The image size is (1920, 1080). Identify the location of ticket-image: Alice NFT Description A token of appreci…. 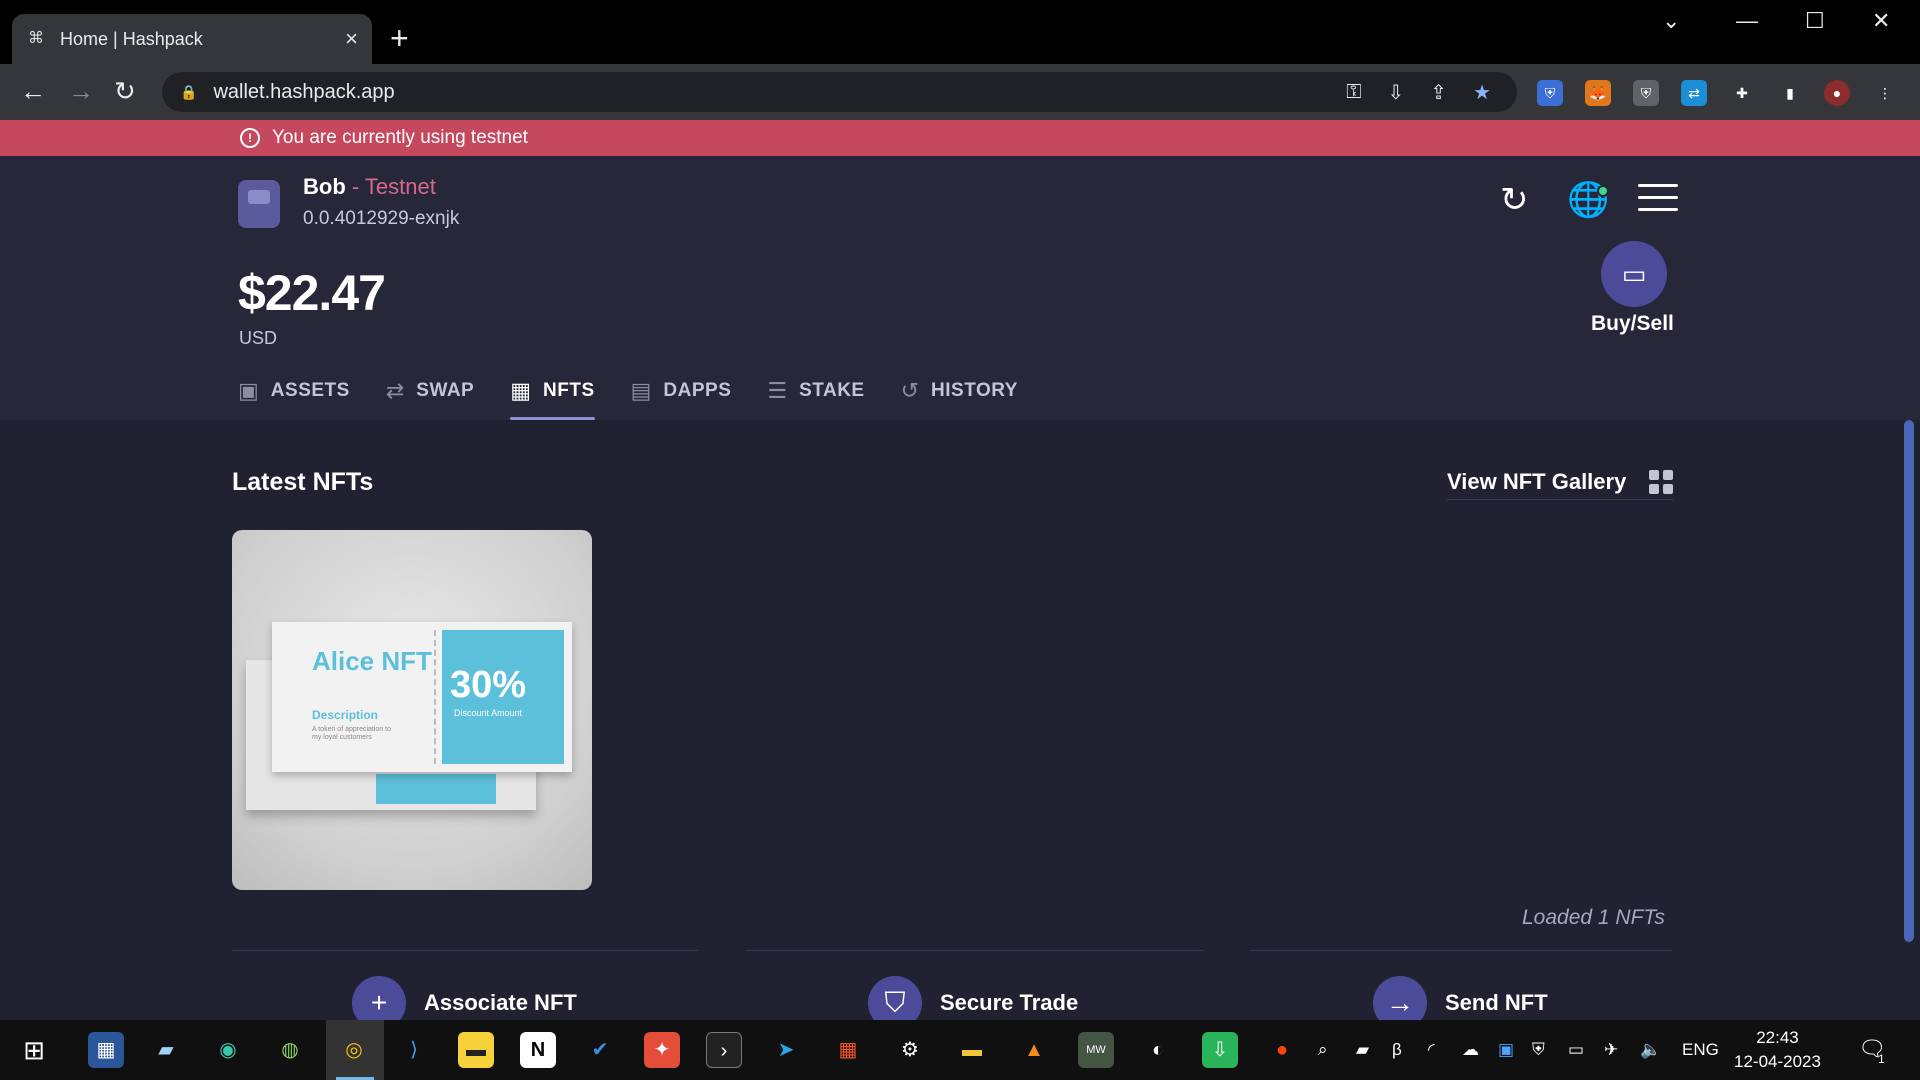
(422, 697).